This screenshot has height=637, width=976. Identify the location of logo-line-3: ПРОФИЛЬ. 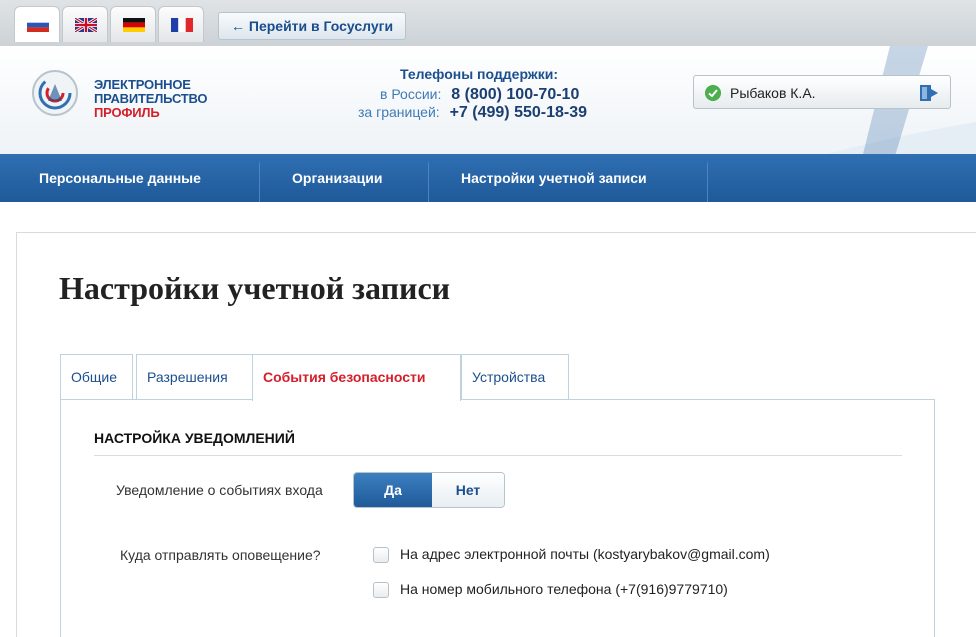
(127, 112).